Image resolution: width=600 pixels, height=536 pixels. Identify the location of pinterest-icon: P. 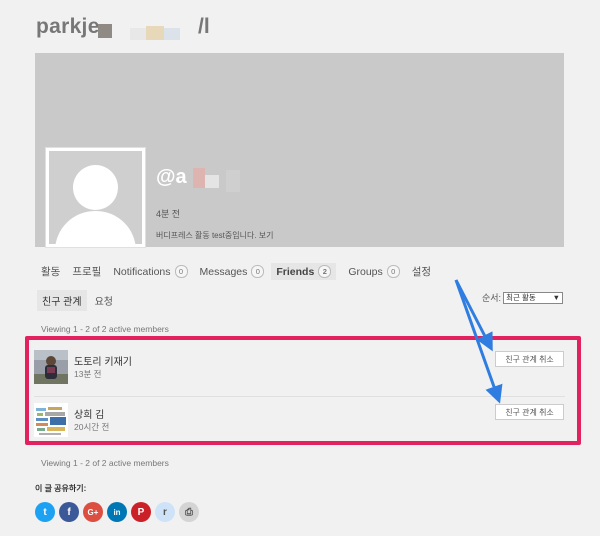
(141, 512).